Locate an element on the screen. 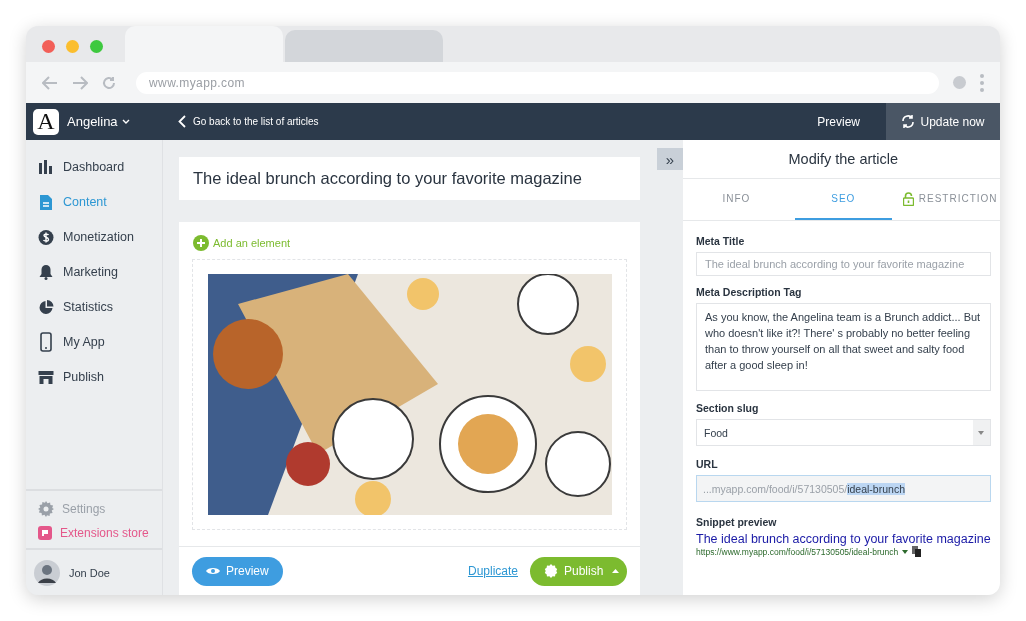  storefront-icon is located at coordinates (46, 377).